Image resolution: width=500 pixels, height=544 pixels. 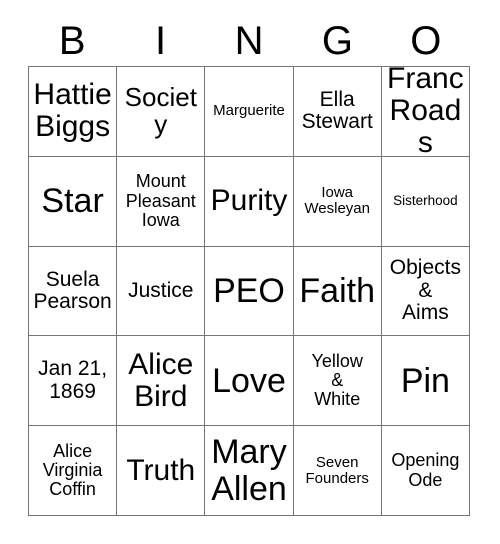 I want to click on bingo-cell-r1c1: Hattie Biggs, so click(x=73, y=112).